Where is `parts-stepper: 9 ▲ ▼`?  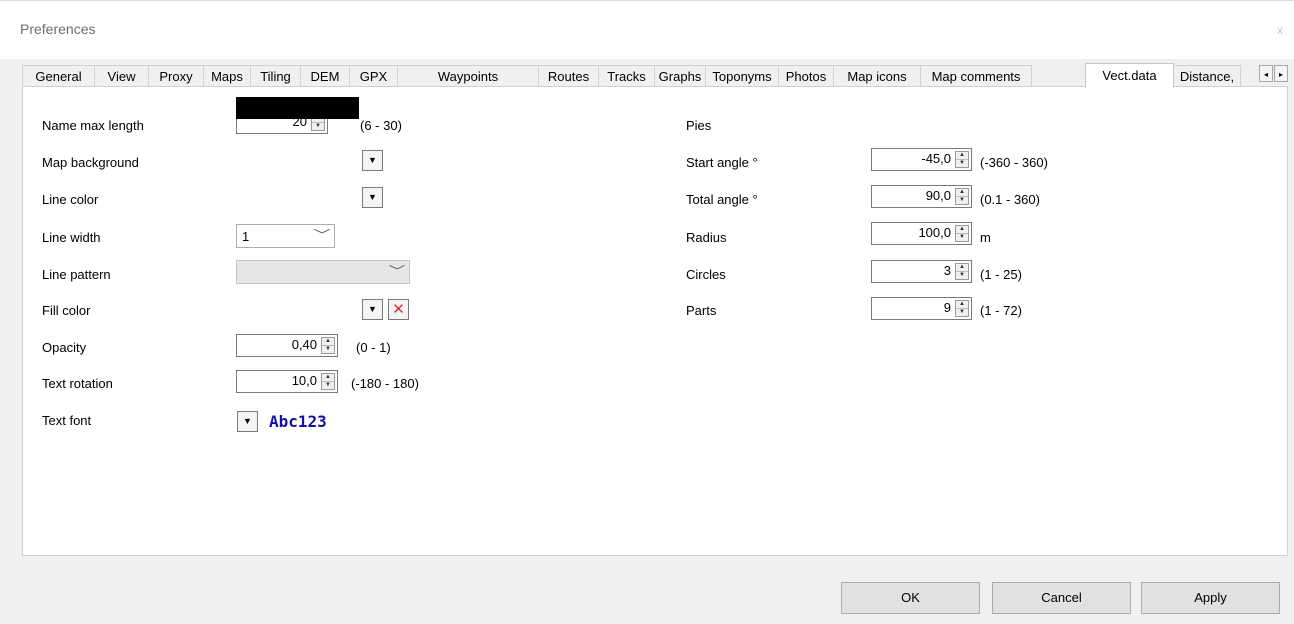 parts-stepper: 9 ▲ ▼ is located at coordinates (921, 308).